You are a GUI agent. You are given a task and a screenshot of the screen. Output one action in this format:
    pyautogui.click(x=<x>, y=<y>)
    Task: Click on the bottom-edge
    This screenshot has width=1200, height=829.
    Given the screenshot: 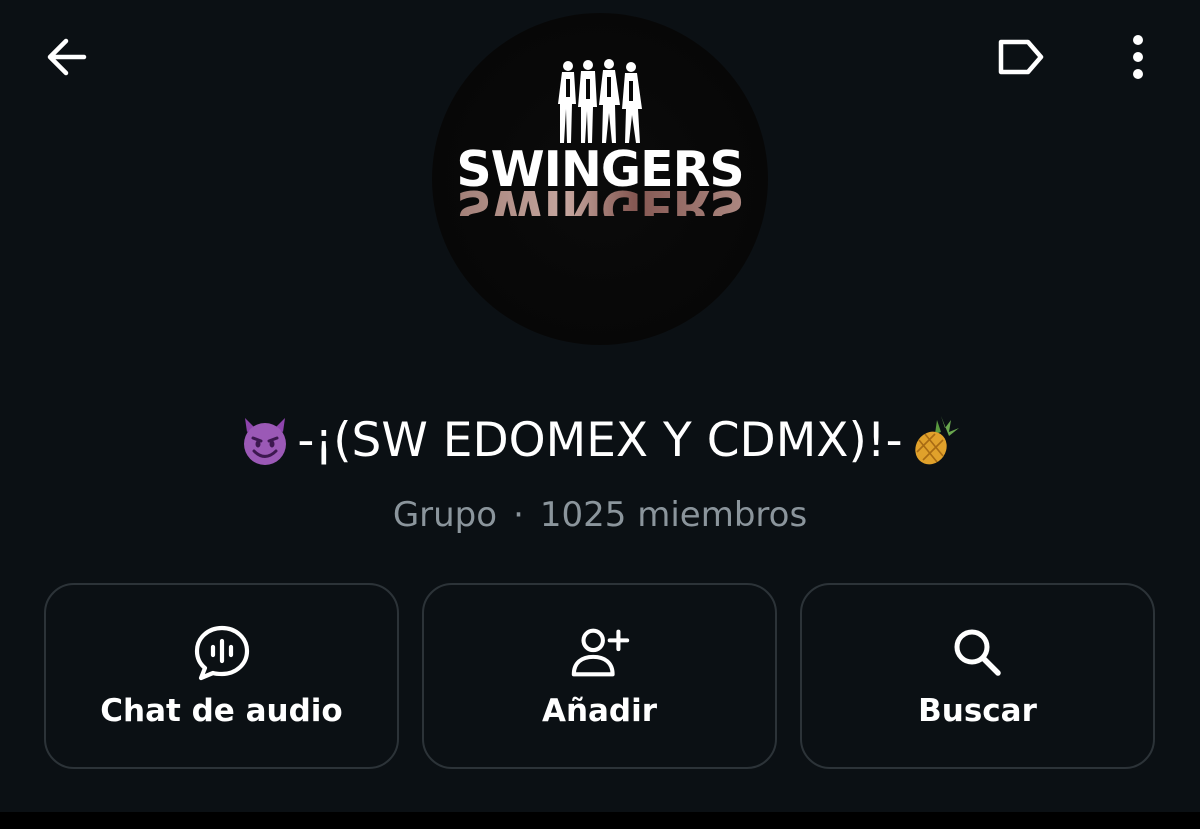 What is the action you would take?
    pyautogui.click(x=600, y=820)
    